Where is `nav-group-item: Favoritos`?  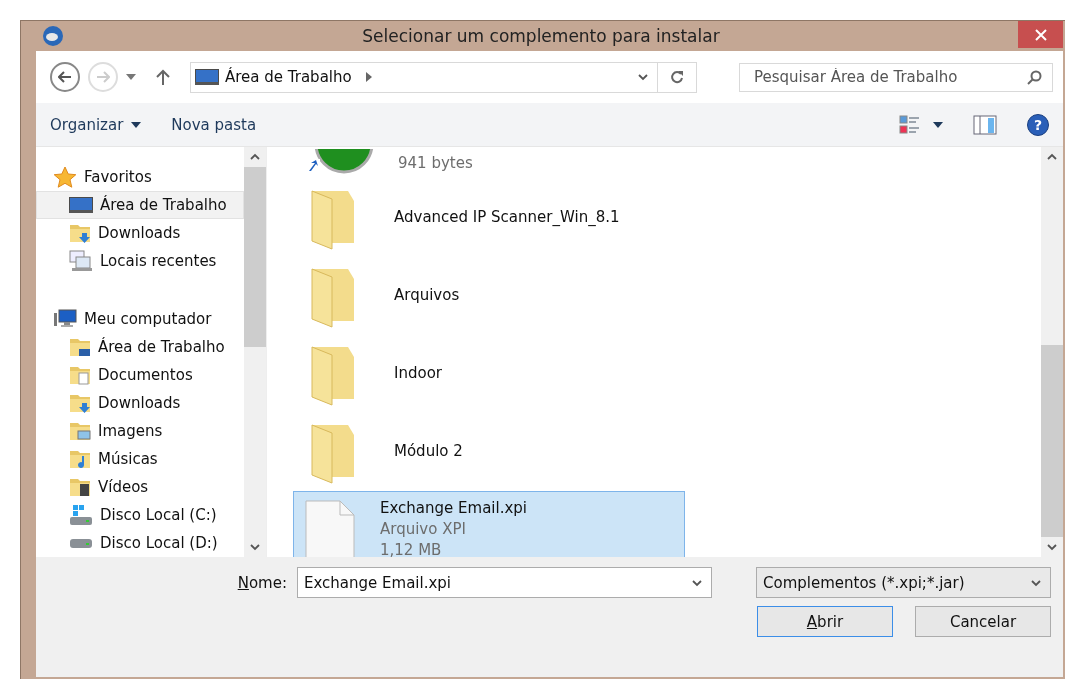
nav-group-item: Favoritos is located at coordinates (140, 177).